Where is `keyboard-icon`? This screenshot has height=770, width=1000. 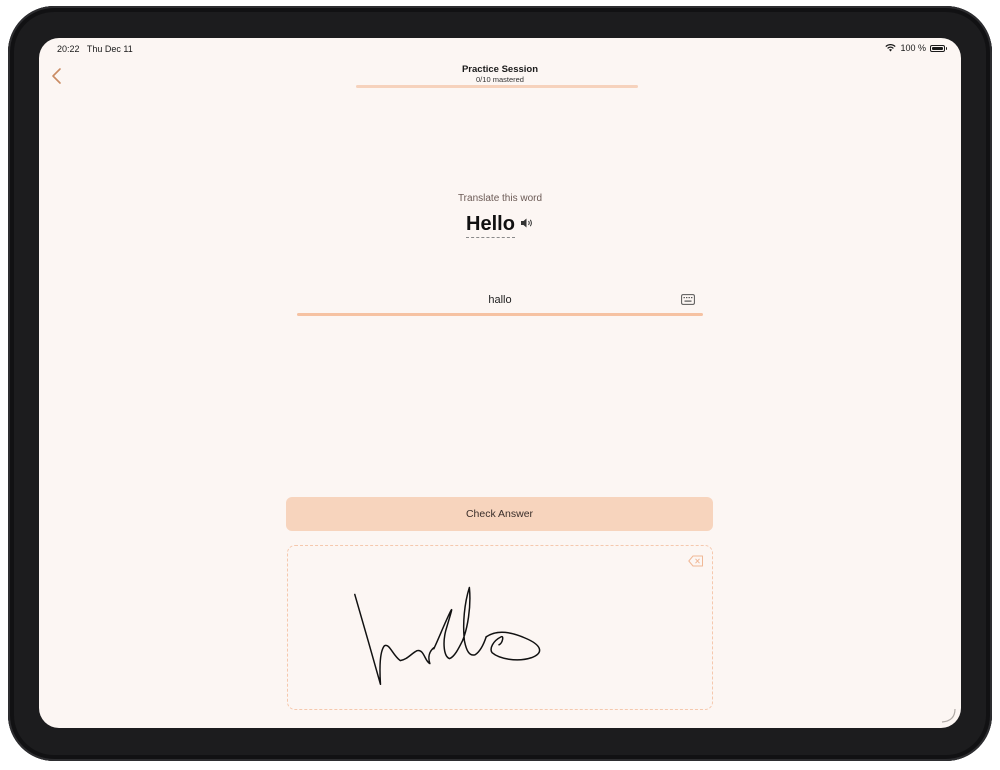 keyboard-icon is located at coordinates (688, 299).